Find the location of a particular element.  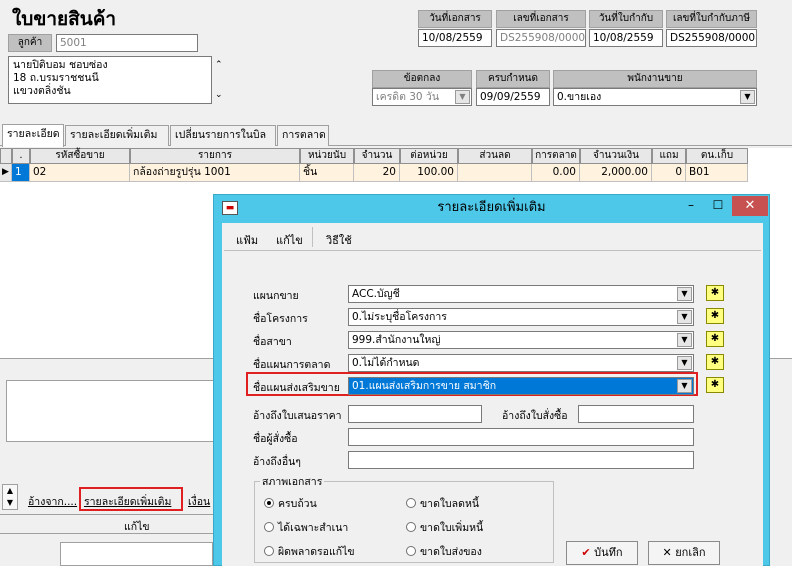

grid-cell-code: 02 is located at coordinates (80, 173).